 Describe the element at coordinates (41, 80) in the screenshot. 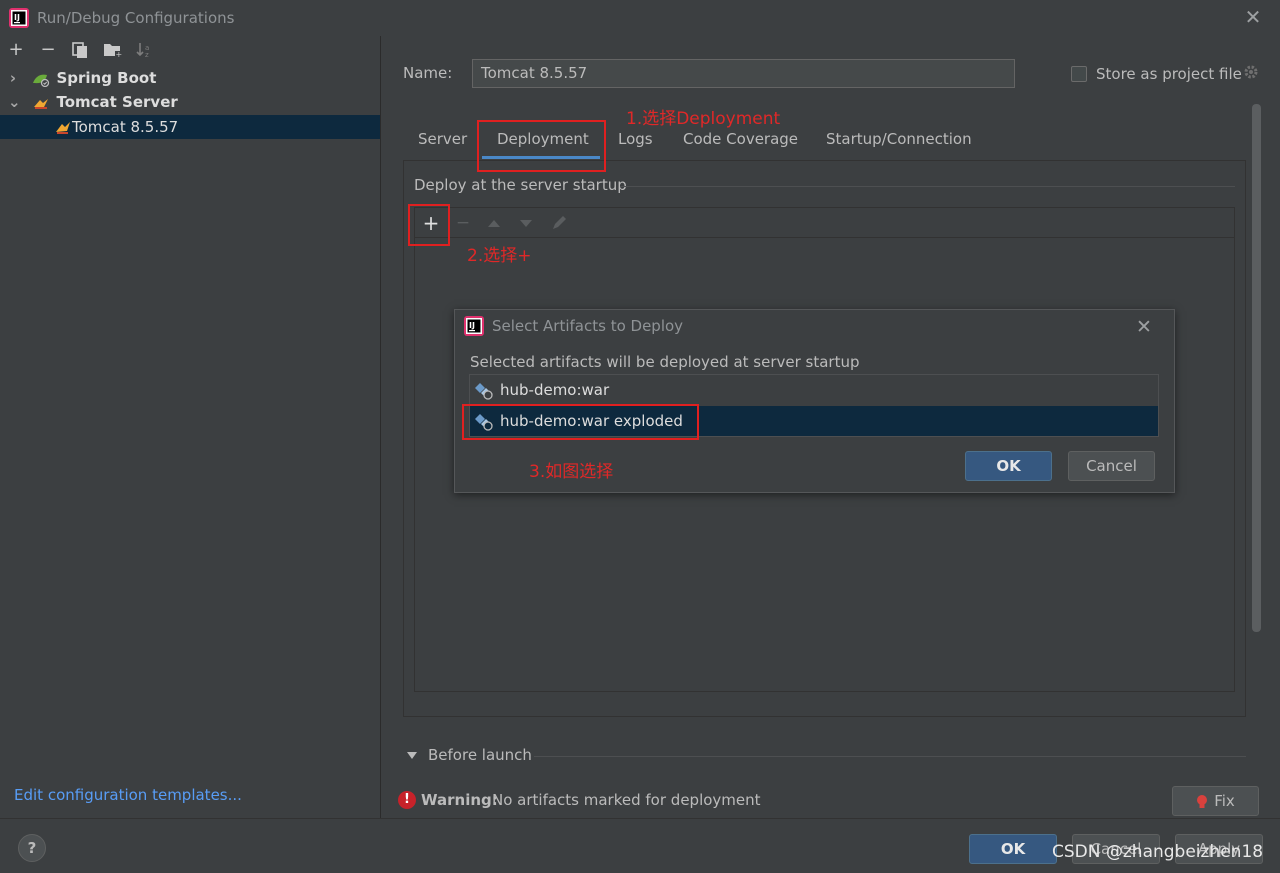

I see `spring-boot-icon` at that location.